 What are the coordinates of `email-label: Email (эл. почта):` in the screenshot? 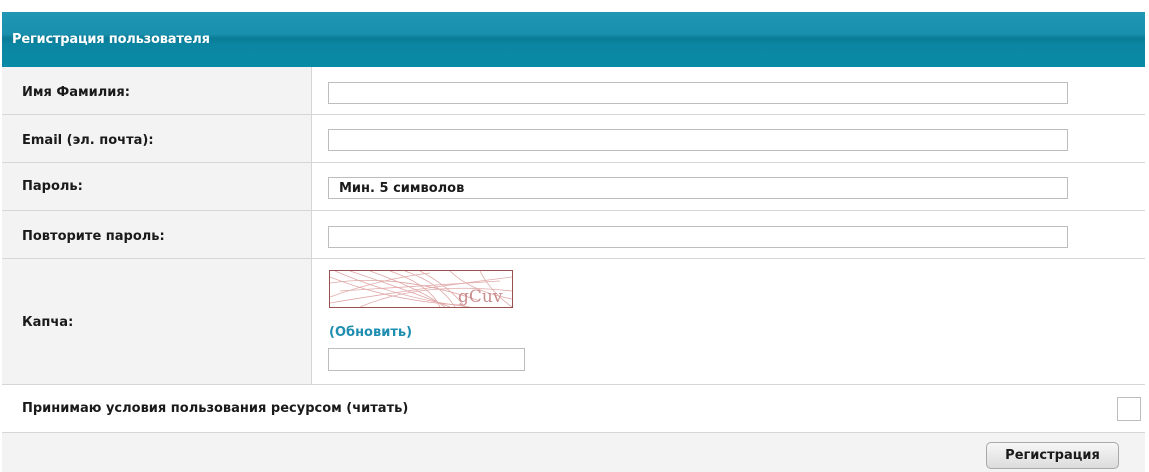 It's located at (88, 140).